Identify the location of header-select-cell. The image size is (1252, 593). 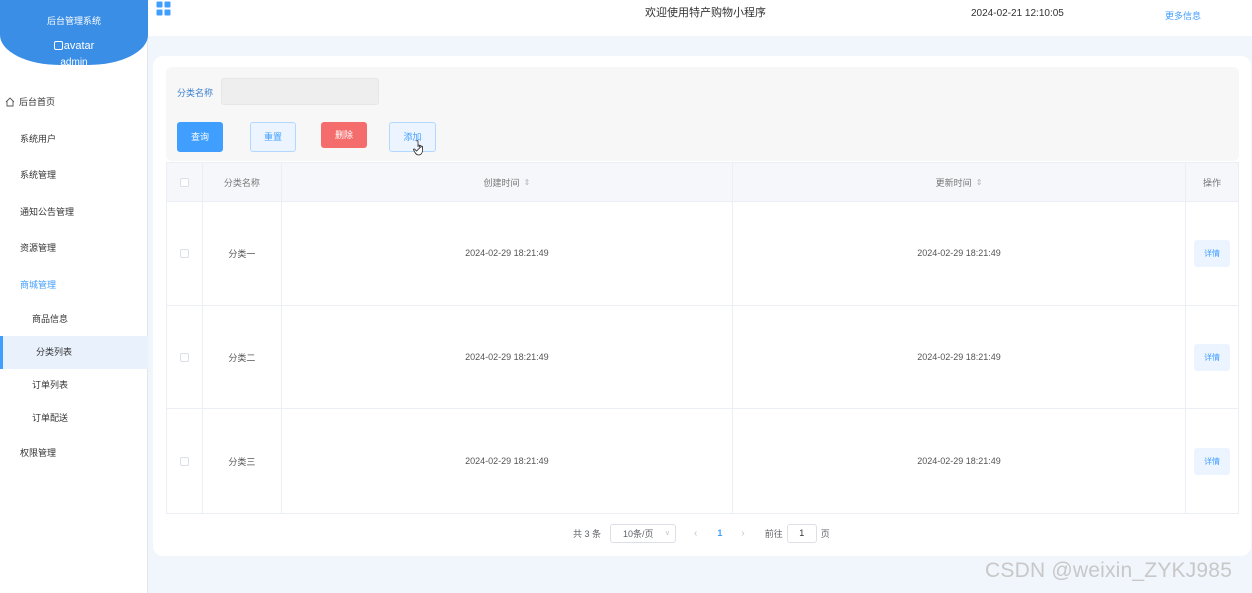
(185, 182).